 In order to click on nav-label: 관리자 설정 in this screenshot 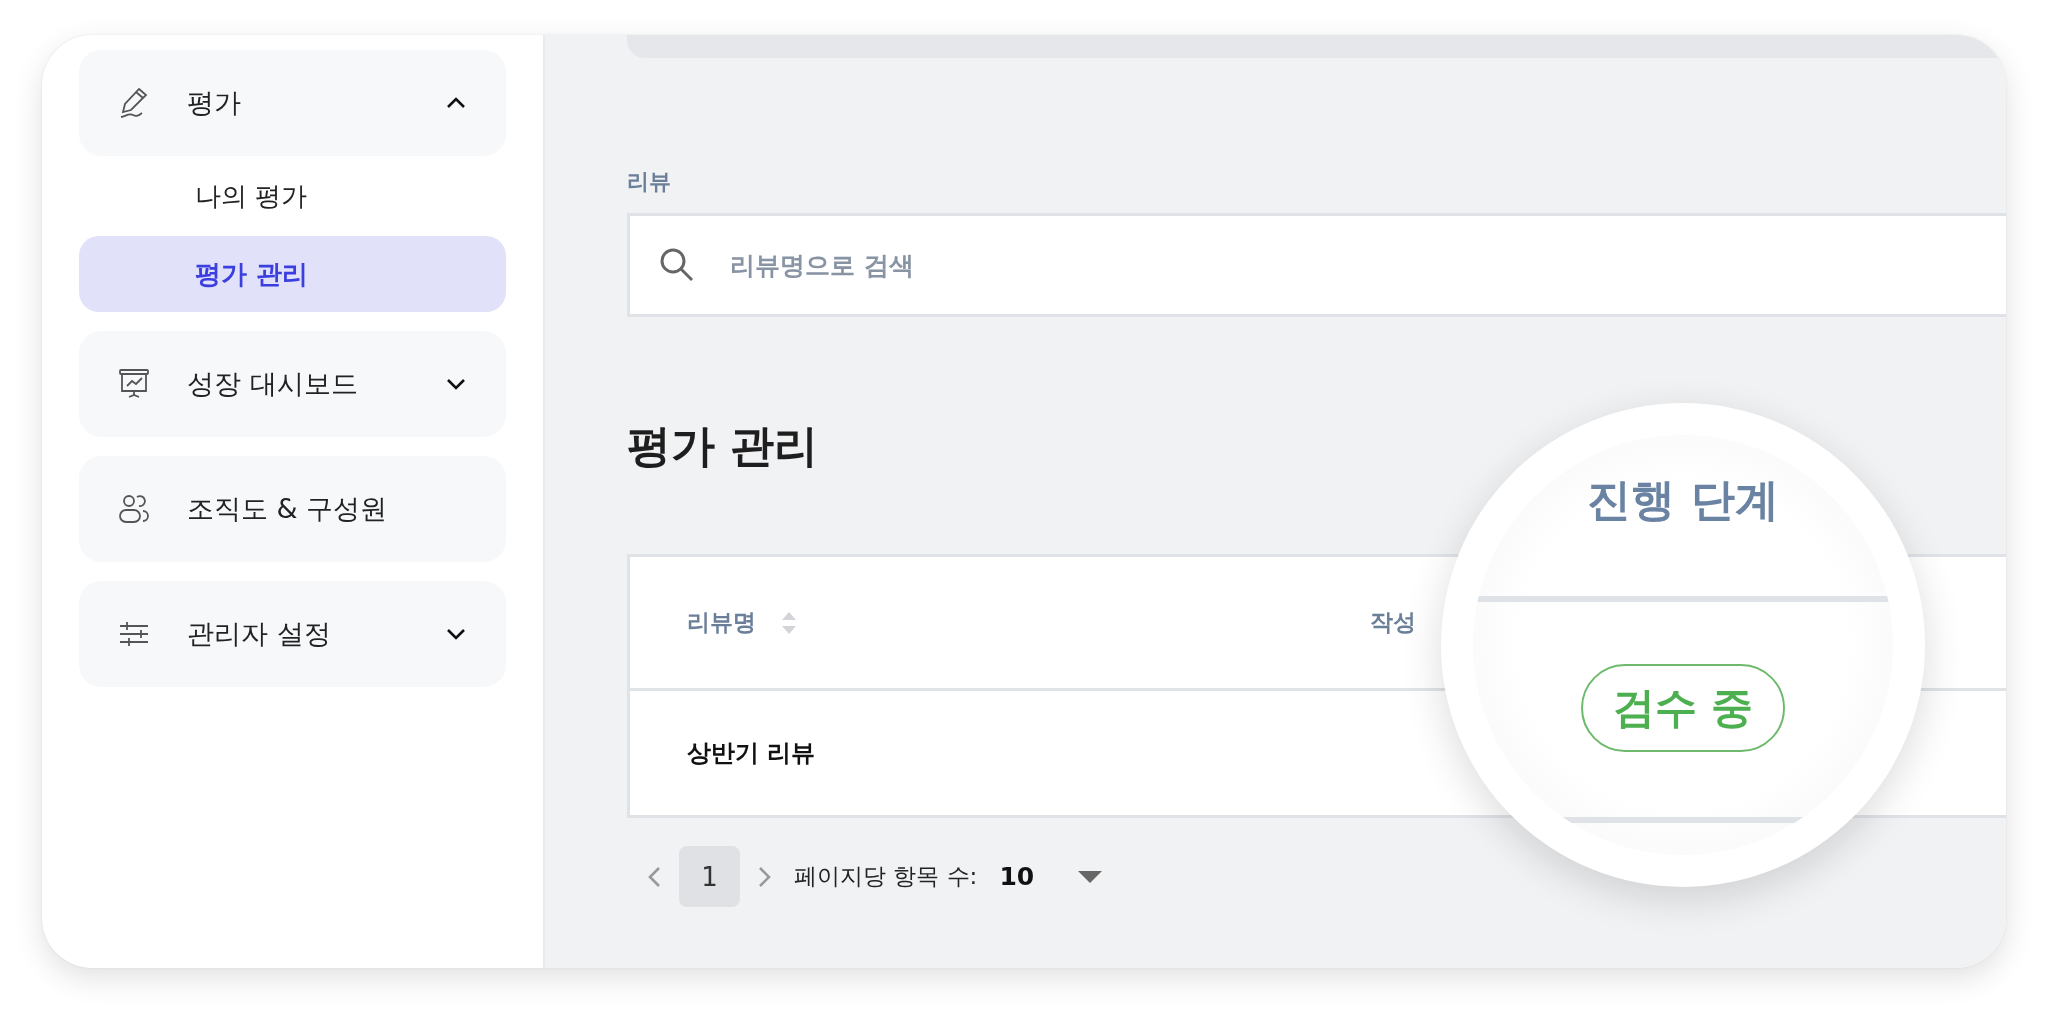, I will do `click(259, 634)`.